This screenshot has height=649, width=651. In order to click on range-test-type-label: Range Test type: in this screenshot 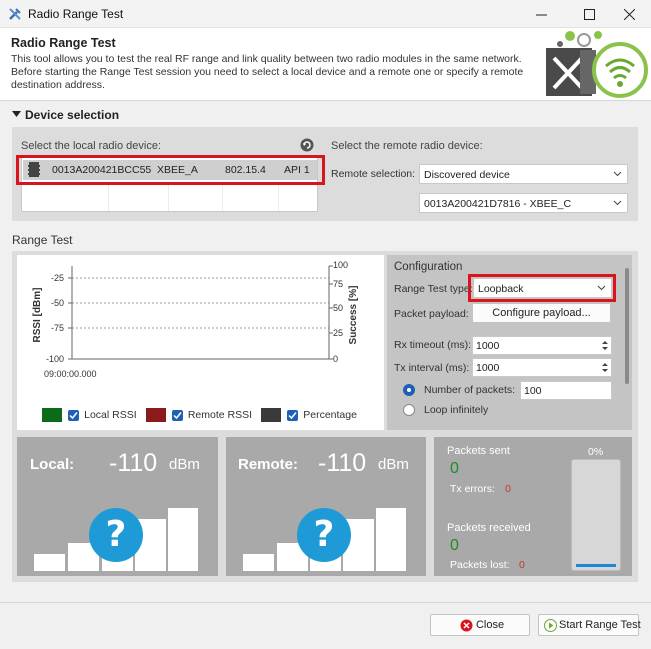, I will do `click(433, 289)`.